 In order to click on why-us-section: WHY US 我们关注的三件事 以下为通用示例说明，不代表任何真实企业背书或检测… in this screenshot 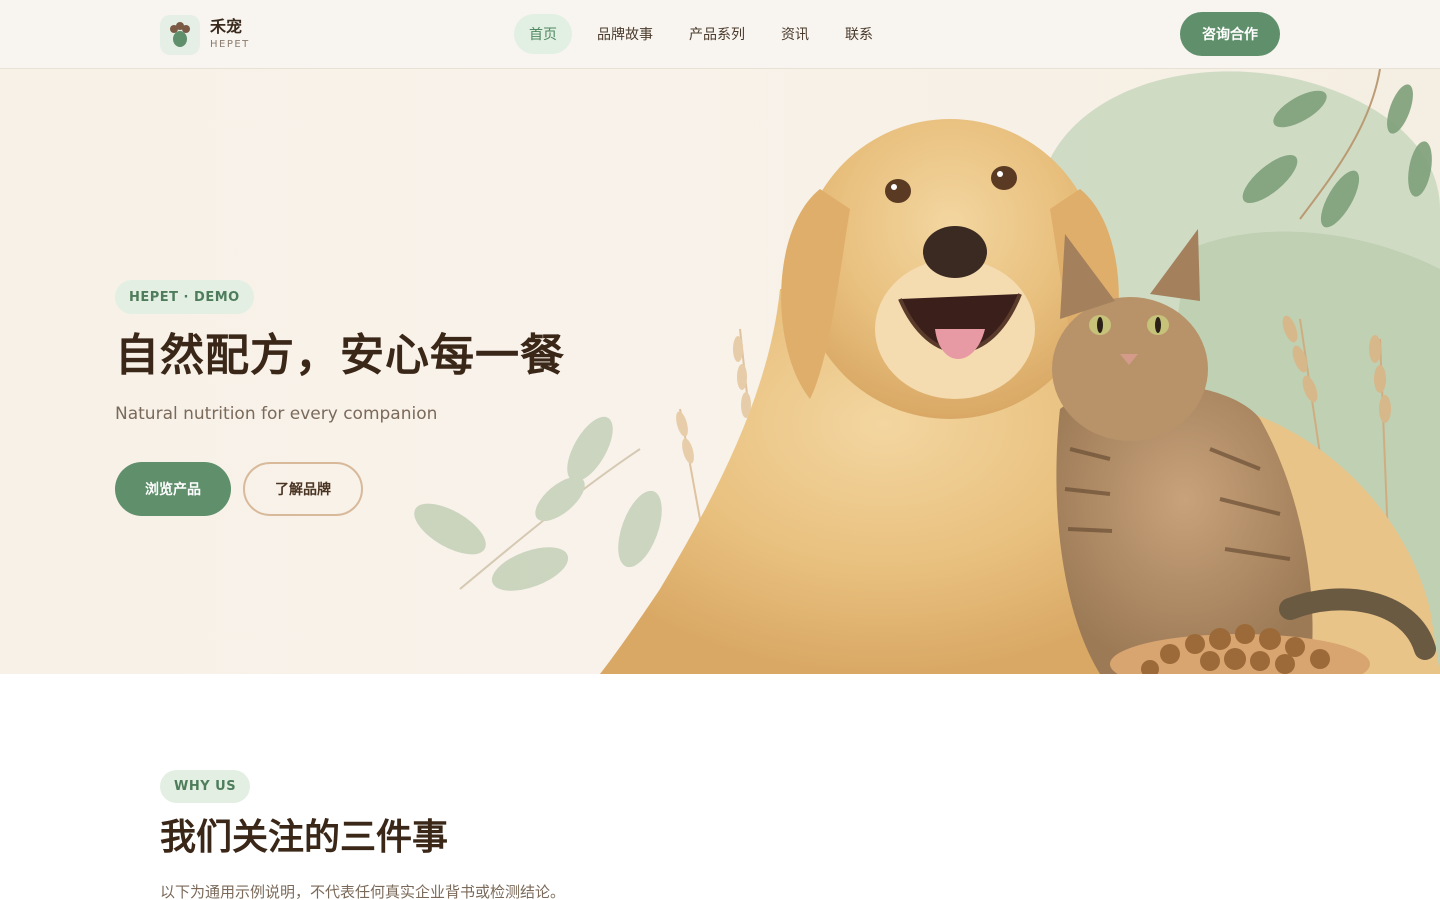, I will do `click(720, 835)`.